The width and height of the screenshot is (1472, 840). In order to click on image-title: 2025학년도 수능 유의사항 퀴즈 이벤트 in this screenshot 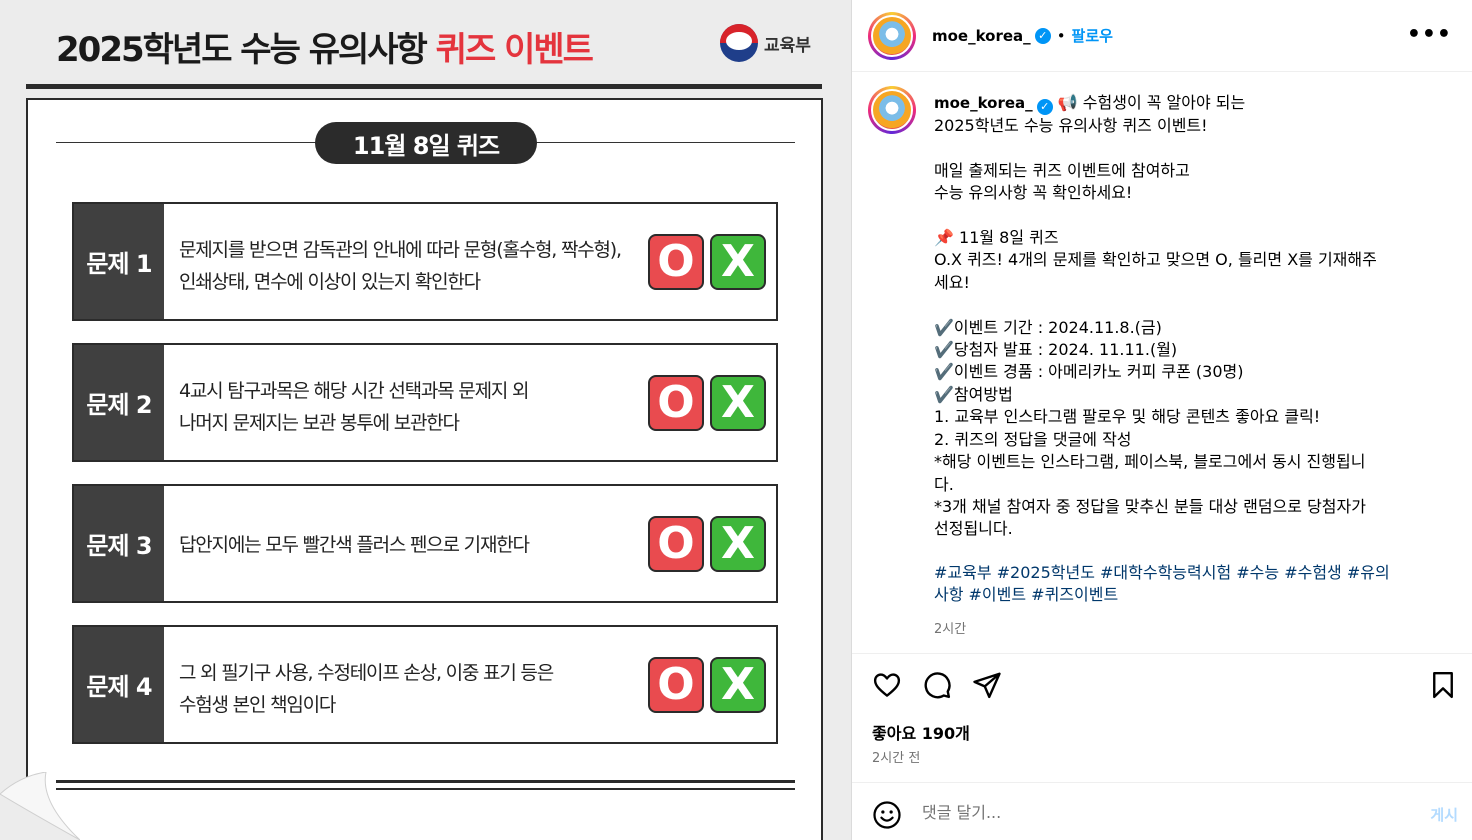, I will do `click(325, 46)`.